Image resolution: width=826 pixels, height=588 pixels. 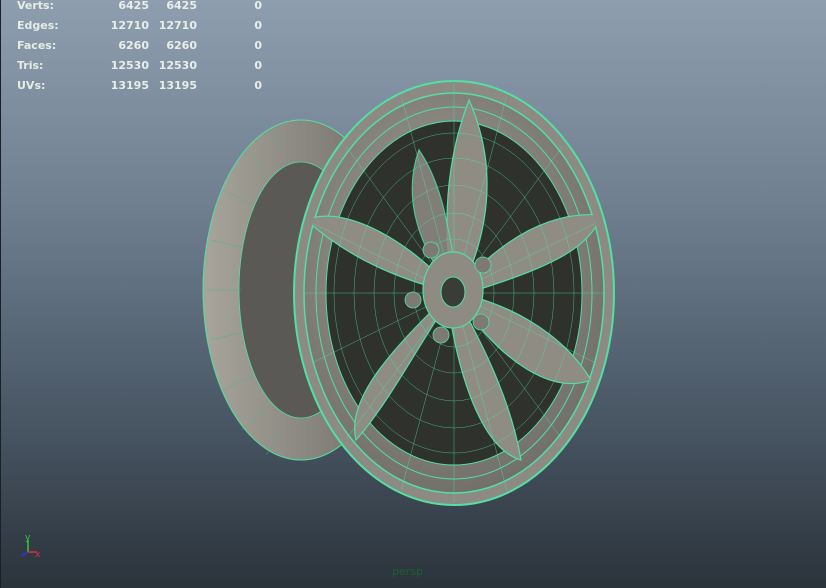 I want to click on axis-y-label: y, so click(x=28, y=538).